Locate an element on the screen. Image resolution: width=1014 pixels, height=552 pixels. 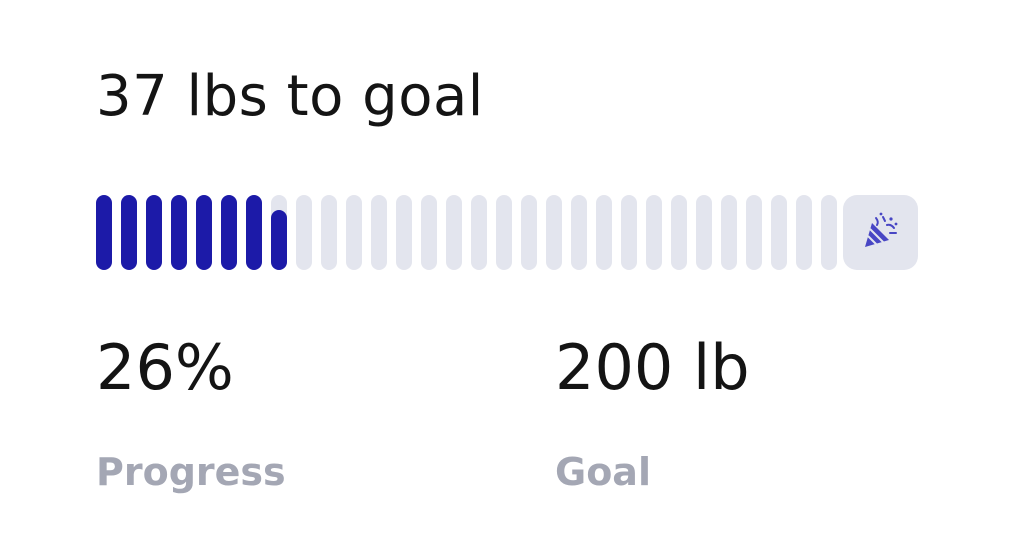
progress-bar is located at coordinates (507, 232).